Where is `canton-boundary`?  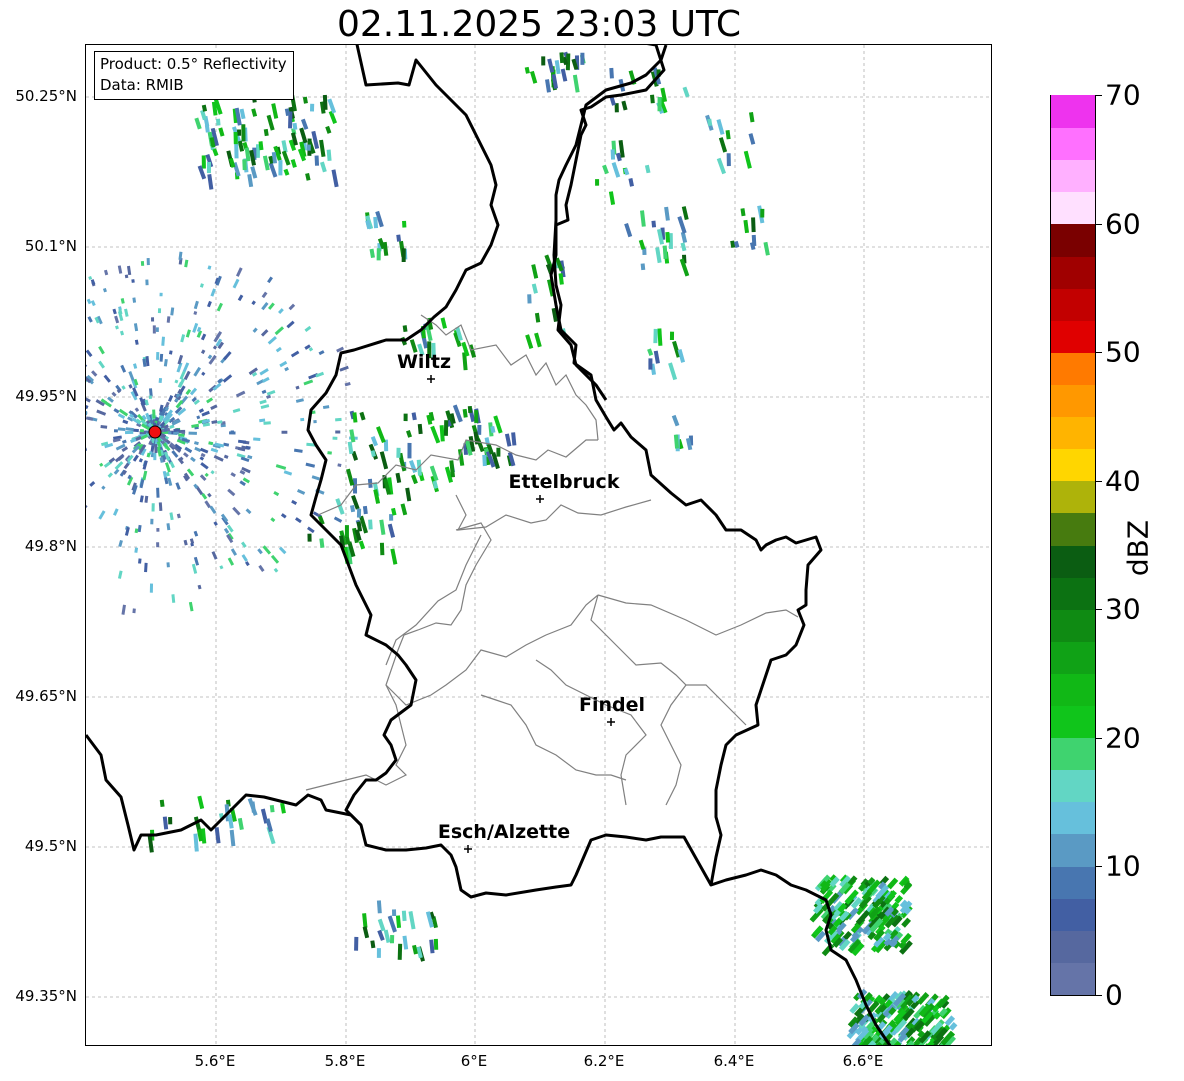 canton-boundary is located at coordinates (553, 512).